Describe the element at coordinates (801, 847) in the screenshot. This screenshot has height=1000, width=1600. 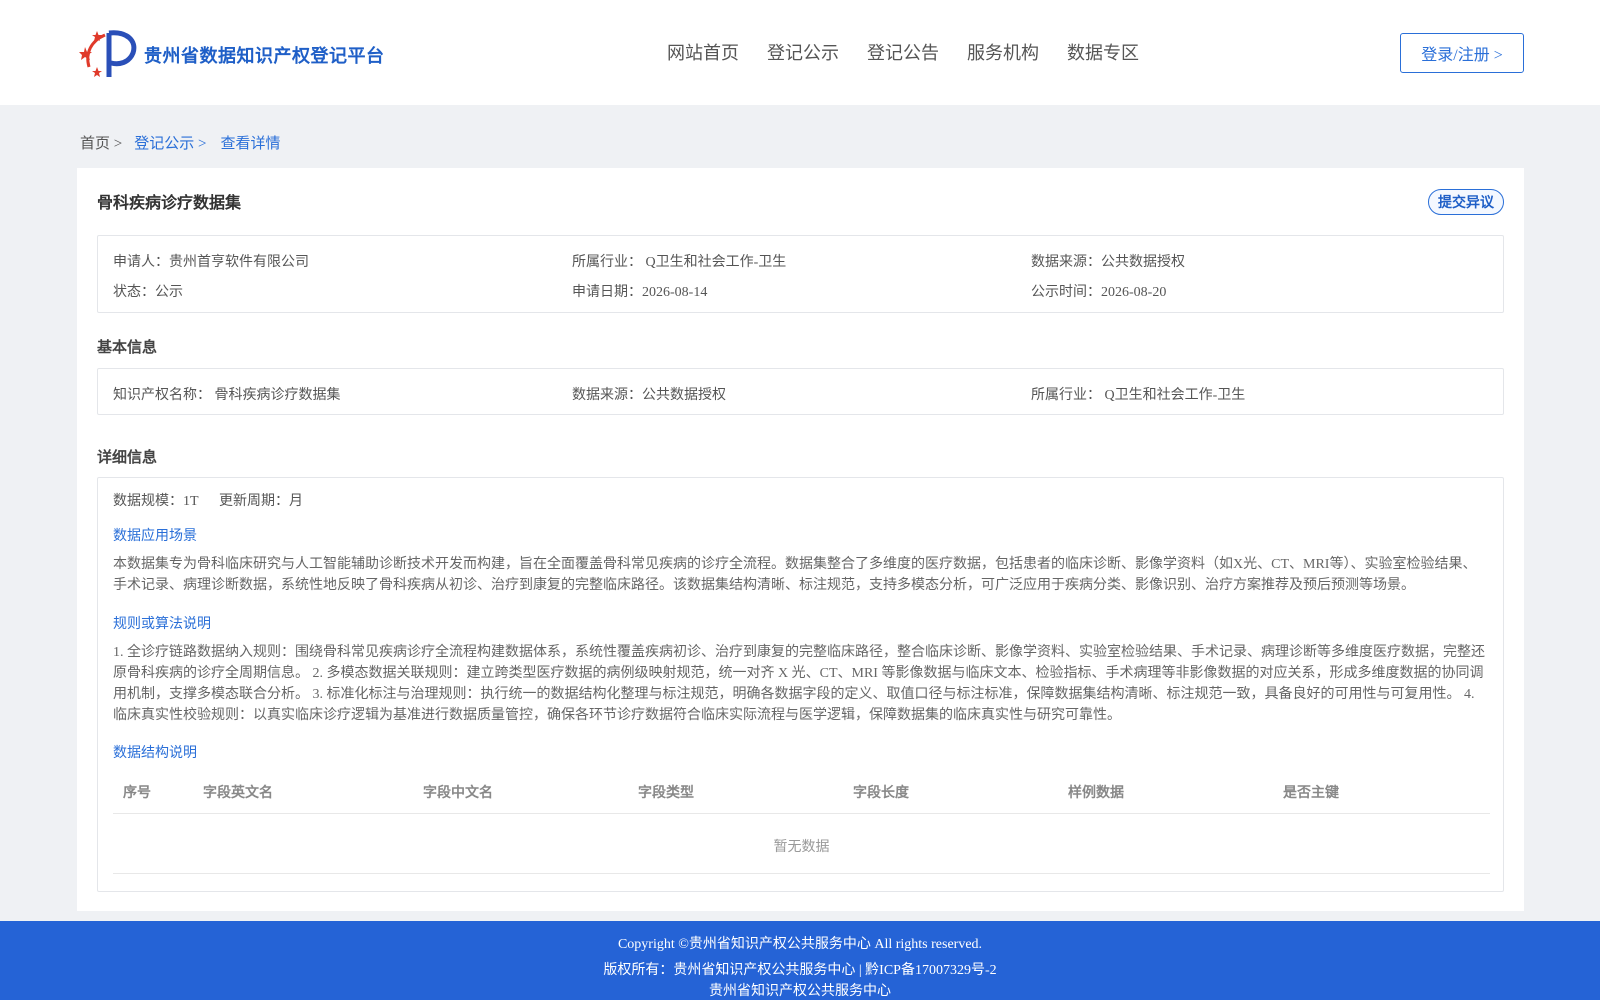
I see `empty-state-text: 暂无数据` at that location.